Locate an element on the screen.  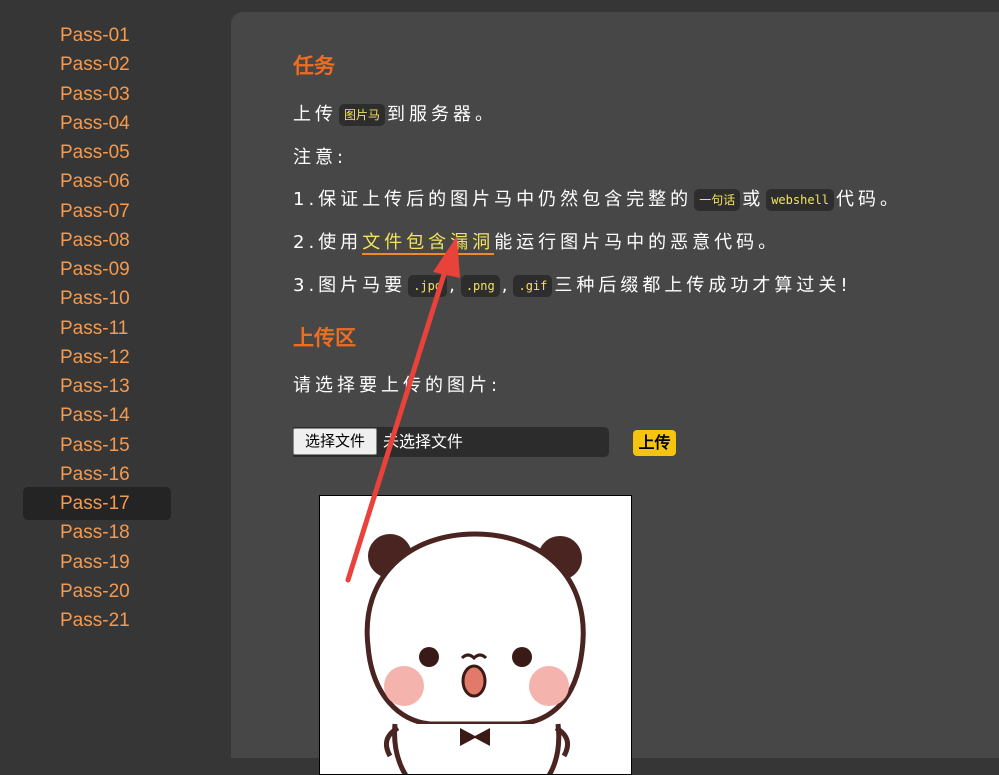
sidebar-item-pass-04: Pass-04 is located at coordinates (97, 123).